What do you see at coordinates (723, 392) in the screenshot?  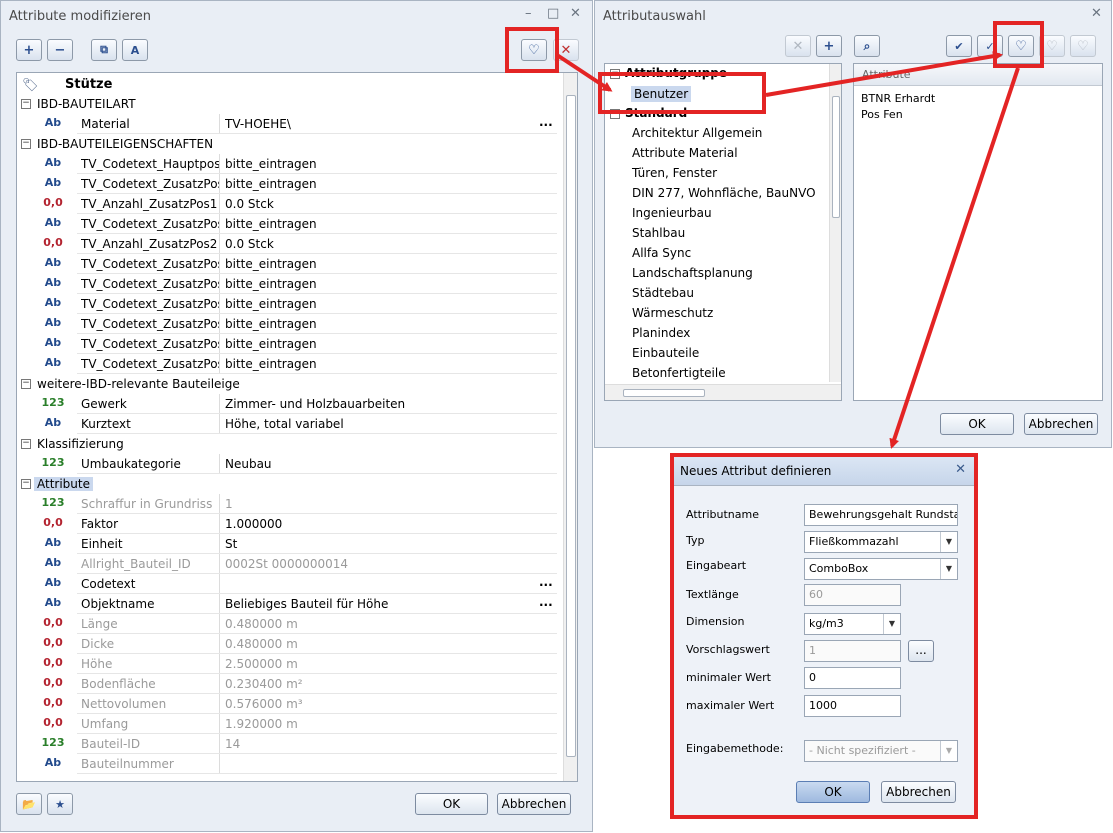 I see `group-hscrollbar` at bounding box center [723, 392].